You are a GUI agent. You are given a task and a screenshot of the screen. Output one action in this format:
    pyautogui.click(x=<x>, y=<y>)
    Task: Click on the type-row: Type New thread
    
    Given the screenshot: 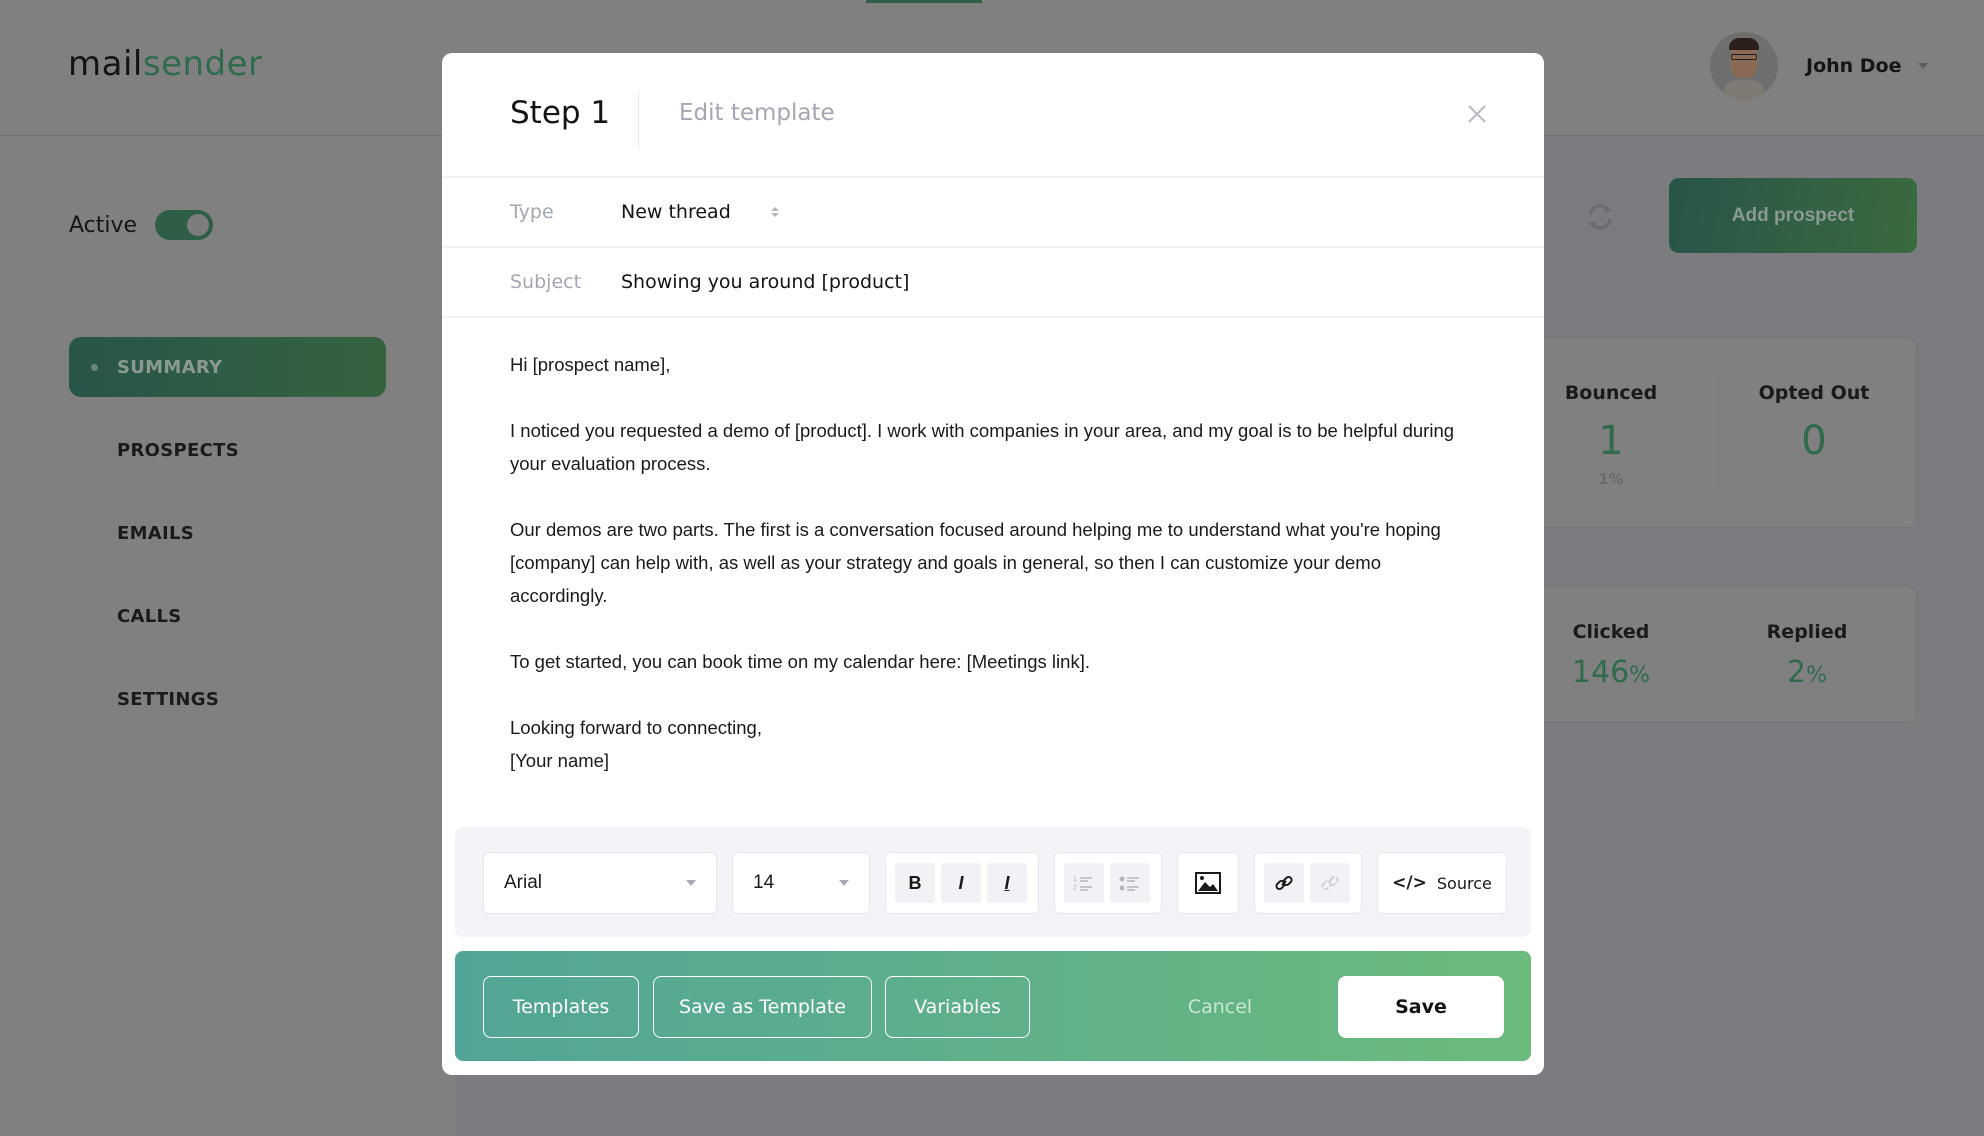 What is the action you would take?
    pyautogui.click(x=993, y=213)
    